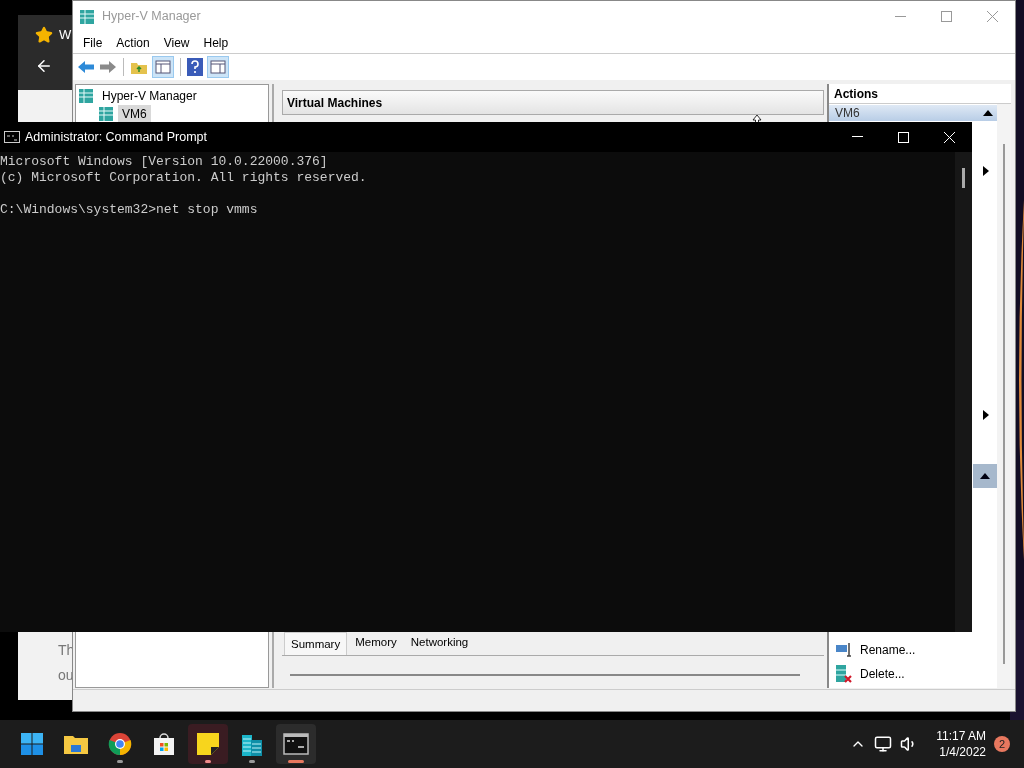  I want to click on sticky-note-icon, so click(208, 744).